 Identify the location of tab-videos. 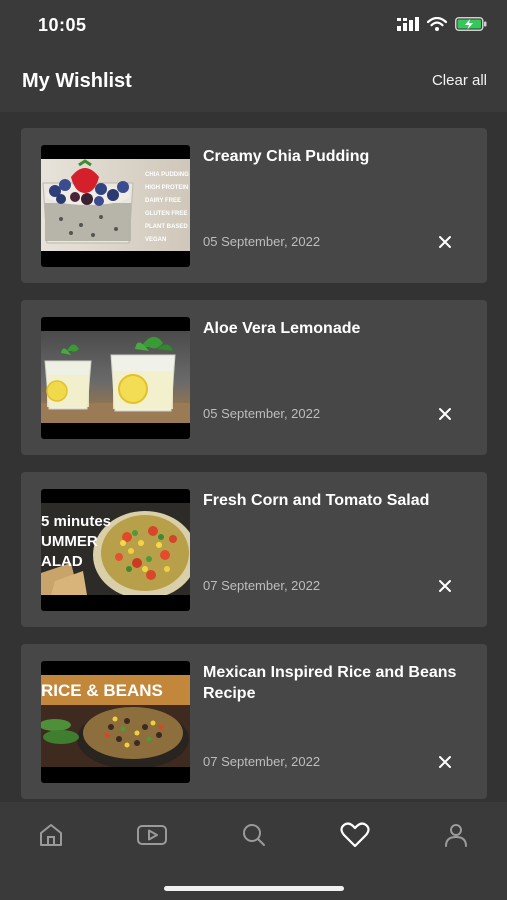
(152, 835).